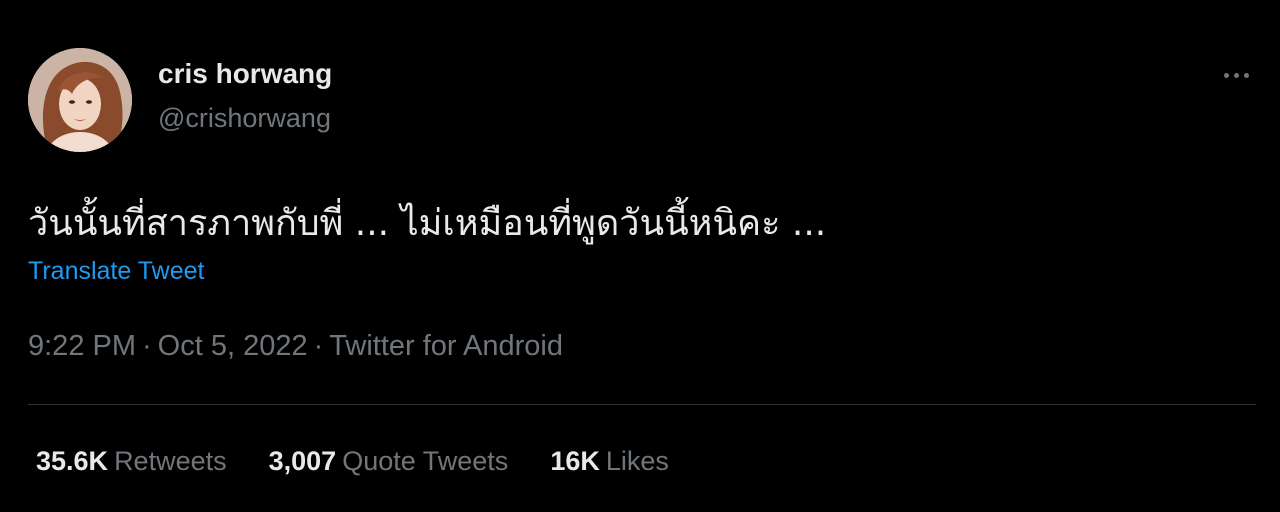  What do you see at coordinates (575, 461) in the screenshot?
I see `likes-count: 16K` at bounding box center [575, 461].